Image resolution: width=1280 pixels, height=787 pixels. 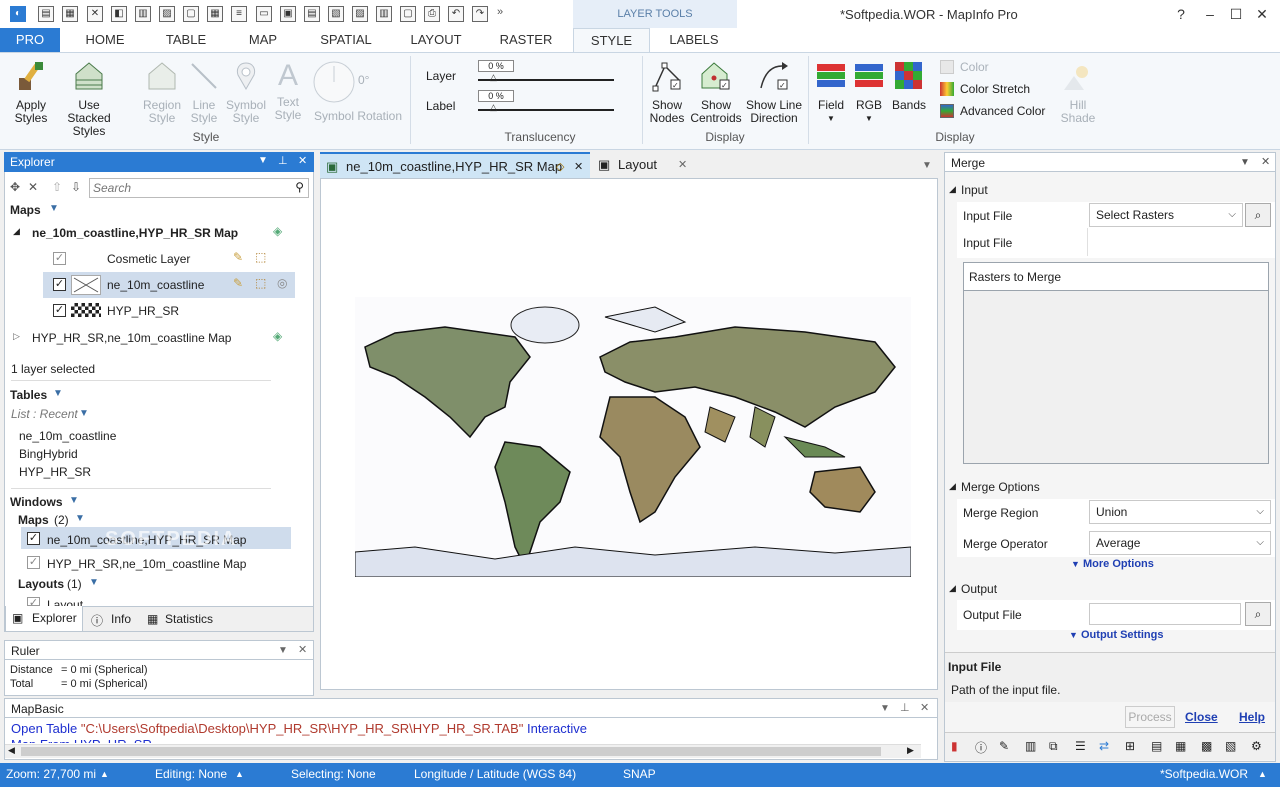 What do you see at coordinates (408, 14) in the screenshot?
I see `window-icon: ▢` at bounding box center [408, 14].